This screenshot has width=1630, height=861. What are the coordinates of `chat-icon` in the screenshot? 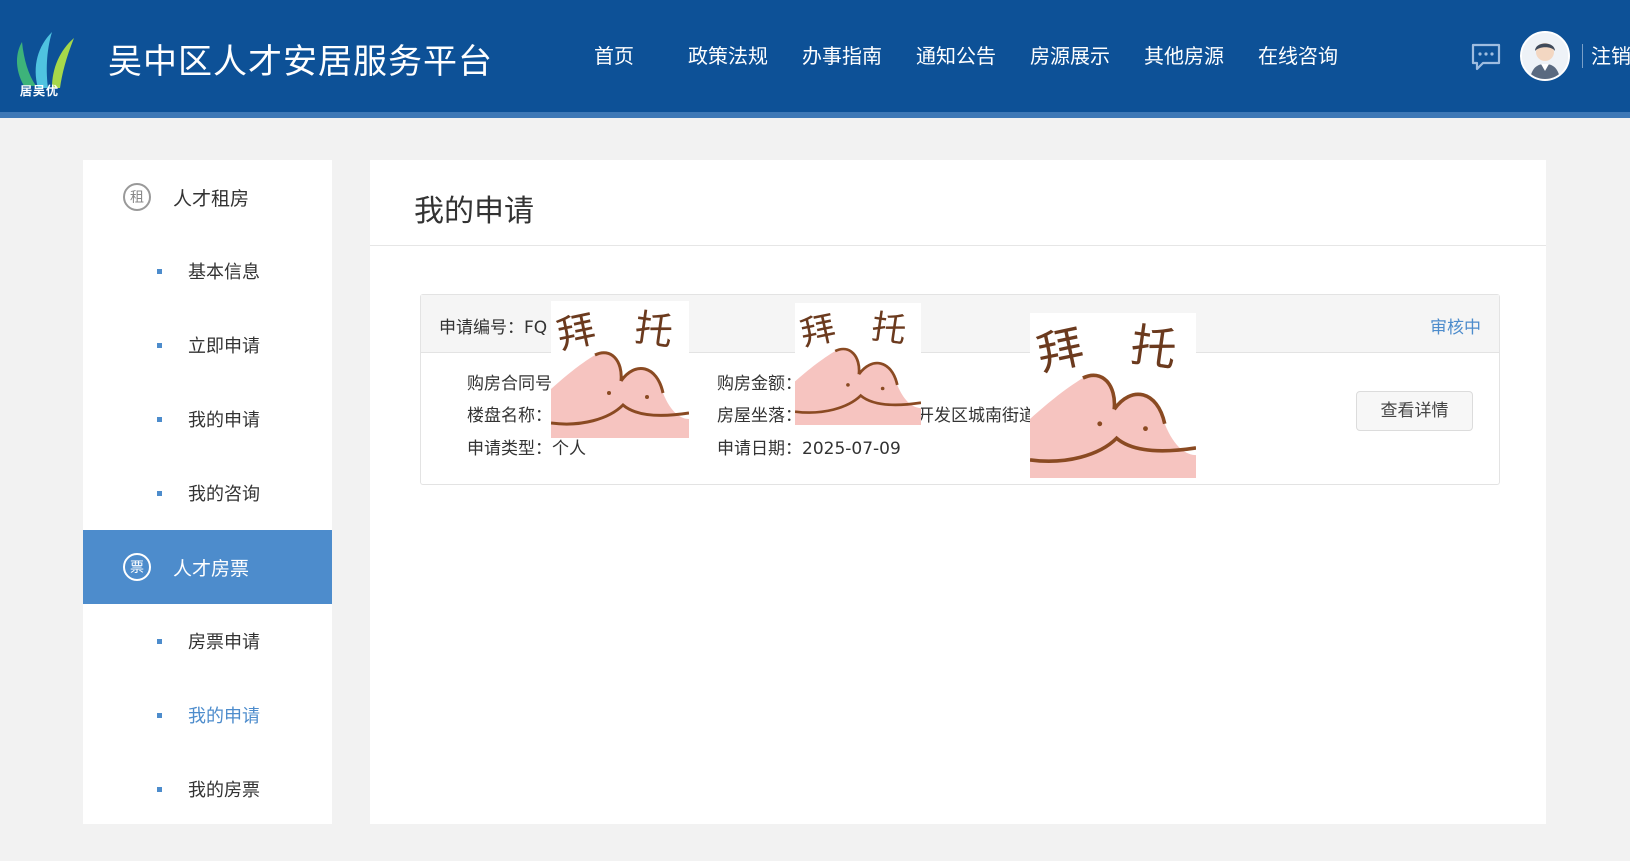 It's located at (1486, 57).